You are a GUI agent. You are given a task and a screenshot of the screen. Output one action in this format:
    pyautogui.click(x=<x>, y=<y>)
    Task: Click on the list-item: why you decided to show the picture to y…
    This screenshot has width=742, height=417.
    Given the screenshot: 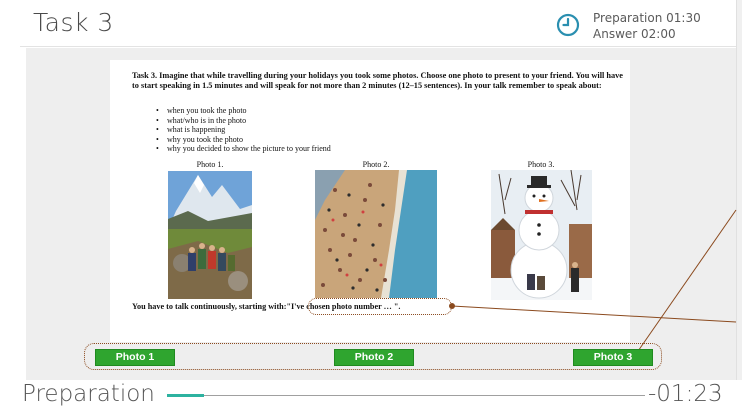 What is the action you would take?
    pyautogui.click(x=243, y=149)
    